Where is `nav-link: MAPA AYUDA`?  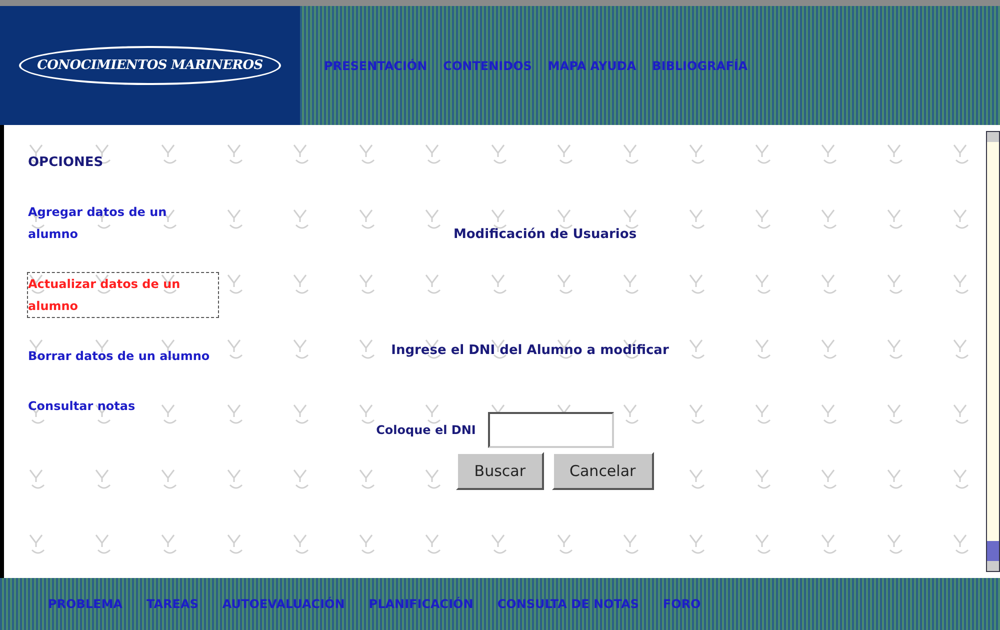
nav-link: MAPA AYUDA is located at coordinates (592, 65).